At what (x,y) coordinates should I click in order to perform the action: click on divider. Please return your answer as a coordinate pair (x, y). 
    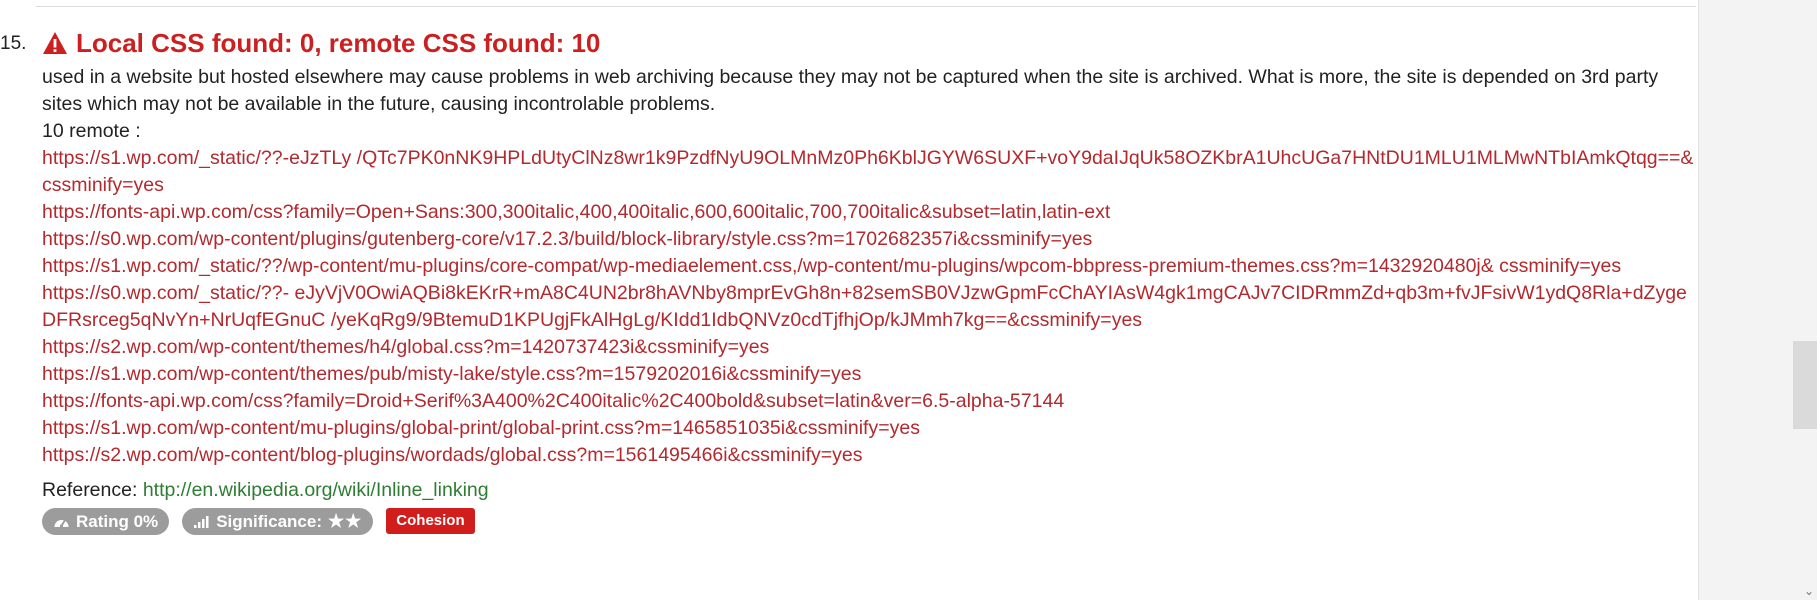
    Looking at the image, I should click on (866, 6).